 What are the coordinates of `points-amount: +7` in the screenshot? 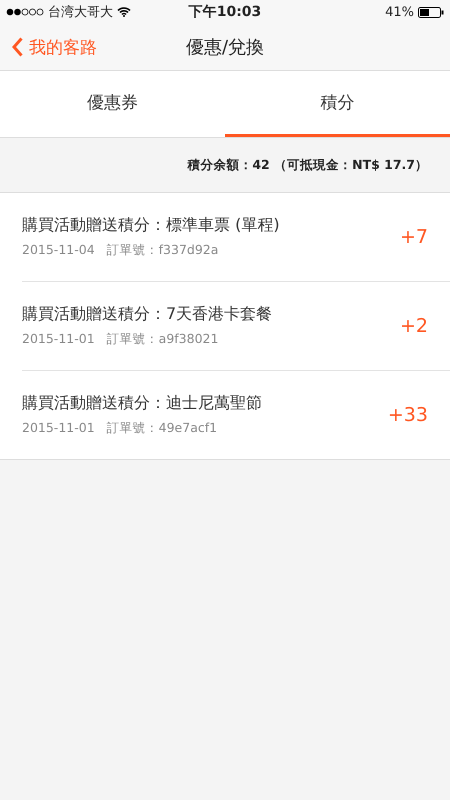 It's located at (414, 237).